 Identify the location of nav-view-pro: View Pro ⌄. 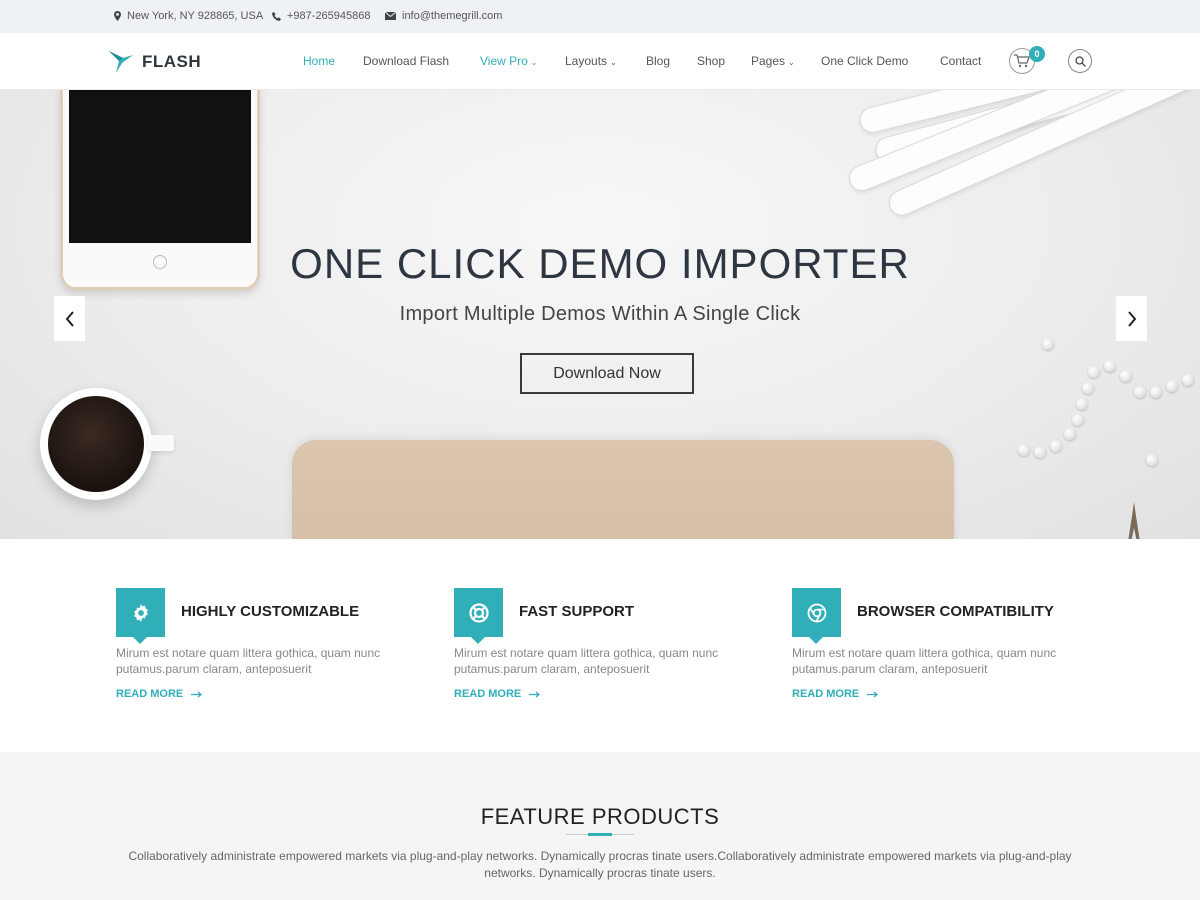
(509, 61).